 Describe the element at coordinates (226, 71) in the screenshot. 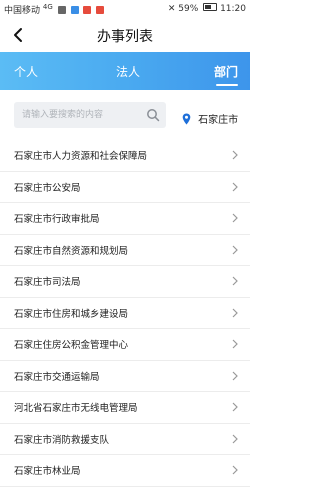

I see `tab-department: 部门` at that location.